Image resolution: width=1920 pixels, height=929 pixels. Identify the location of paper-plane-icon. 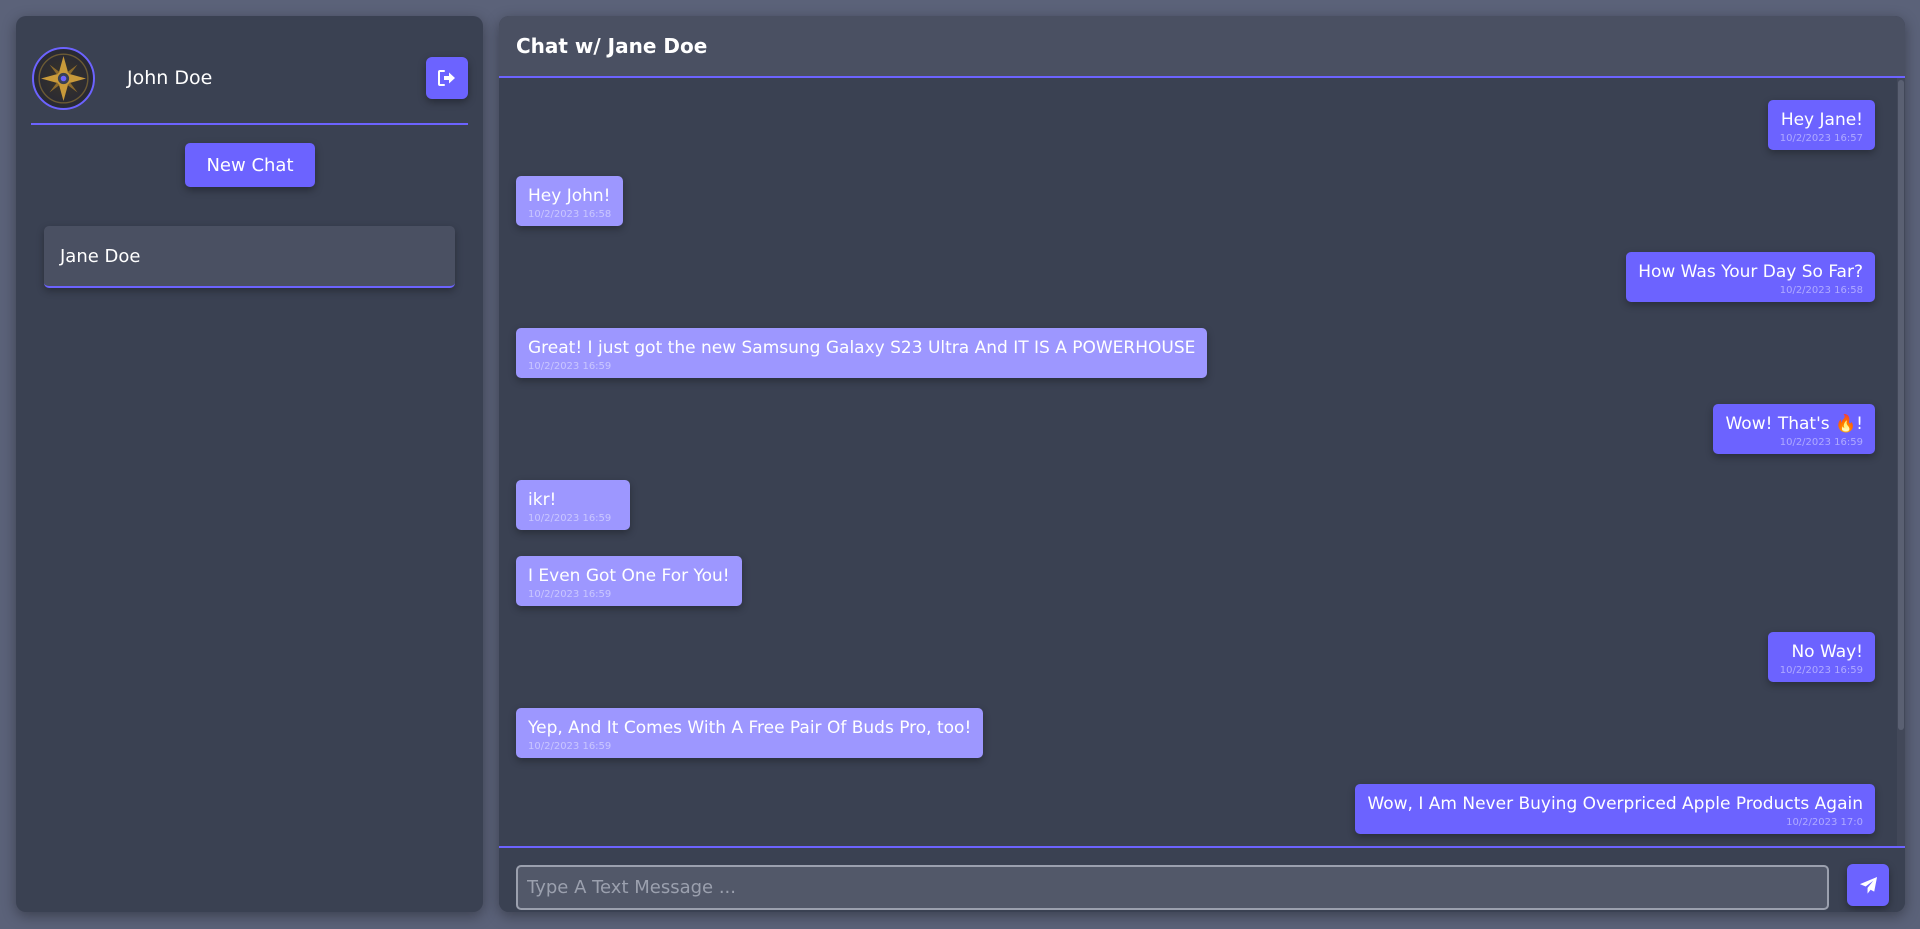
(1868, 885).